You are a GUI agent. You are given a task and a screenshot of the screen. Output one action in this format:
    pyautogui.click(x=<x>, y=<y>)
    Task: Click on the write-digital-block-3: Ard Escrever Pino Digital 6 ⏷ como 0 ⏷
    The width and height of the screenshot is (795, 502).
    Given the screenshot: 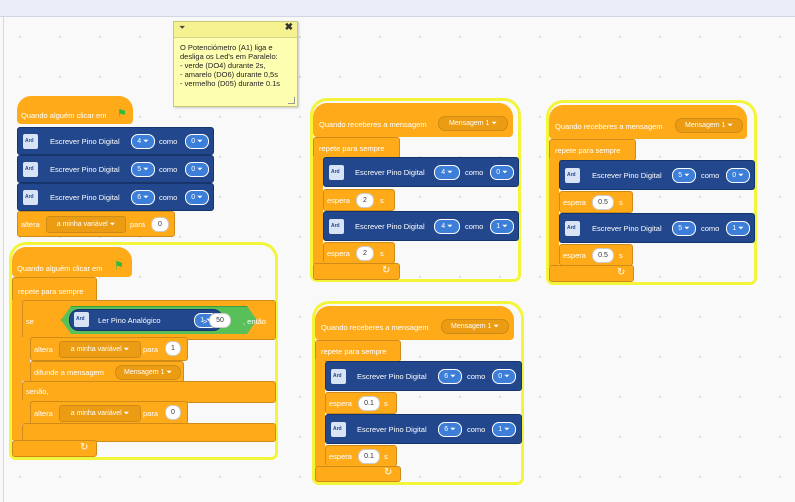 What is the action you would take?
    pyautogui.click(x=115, y=197)
    